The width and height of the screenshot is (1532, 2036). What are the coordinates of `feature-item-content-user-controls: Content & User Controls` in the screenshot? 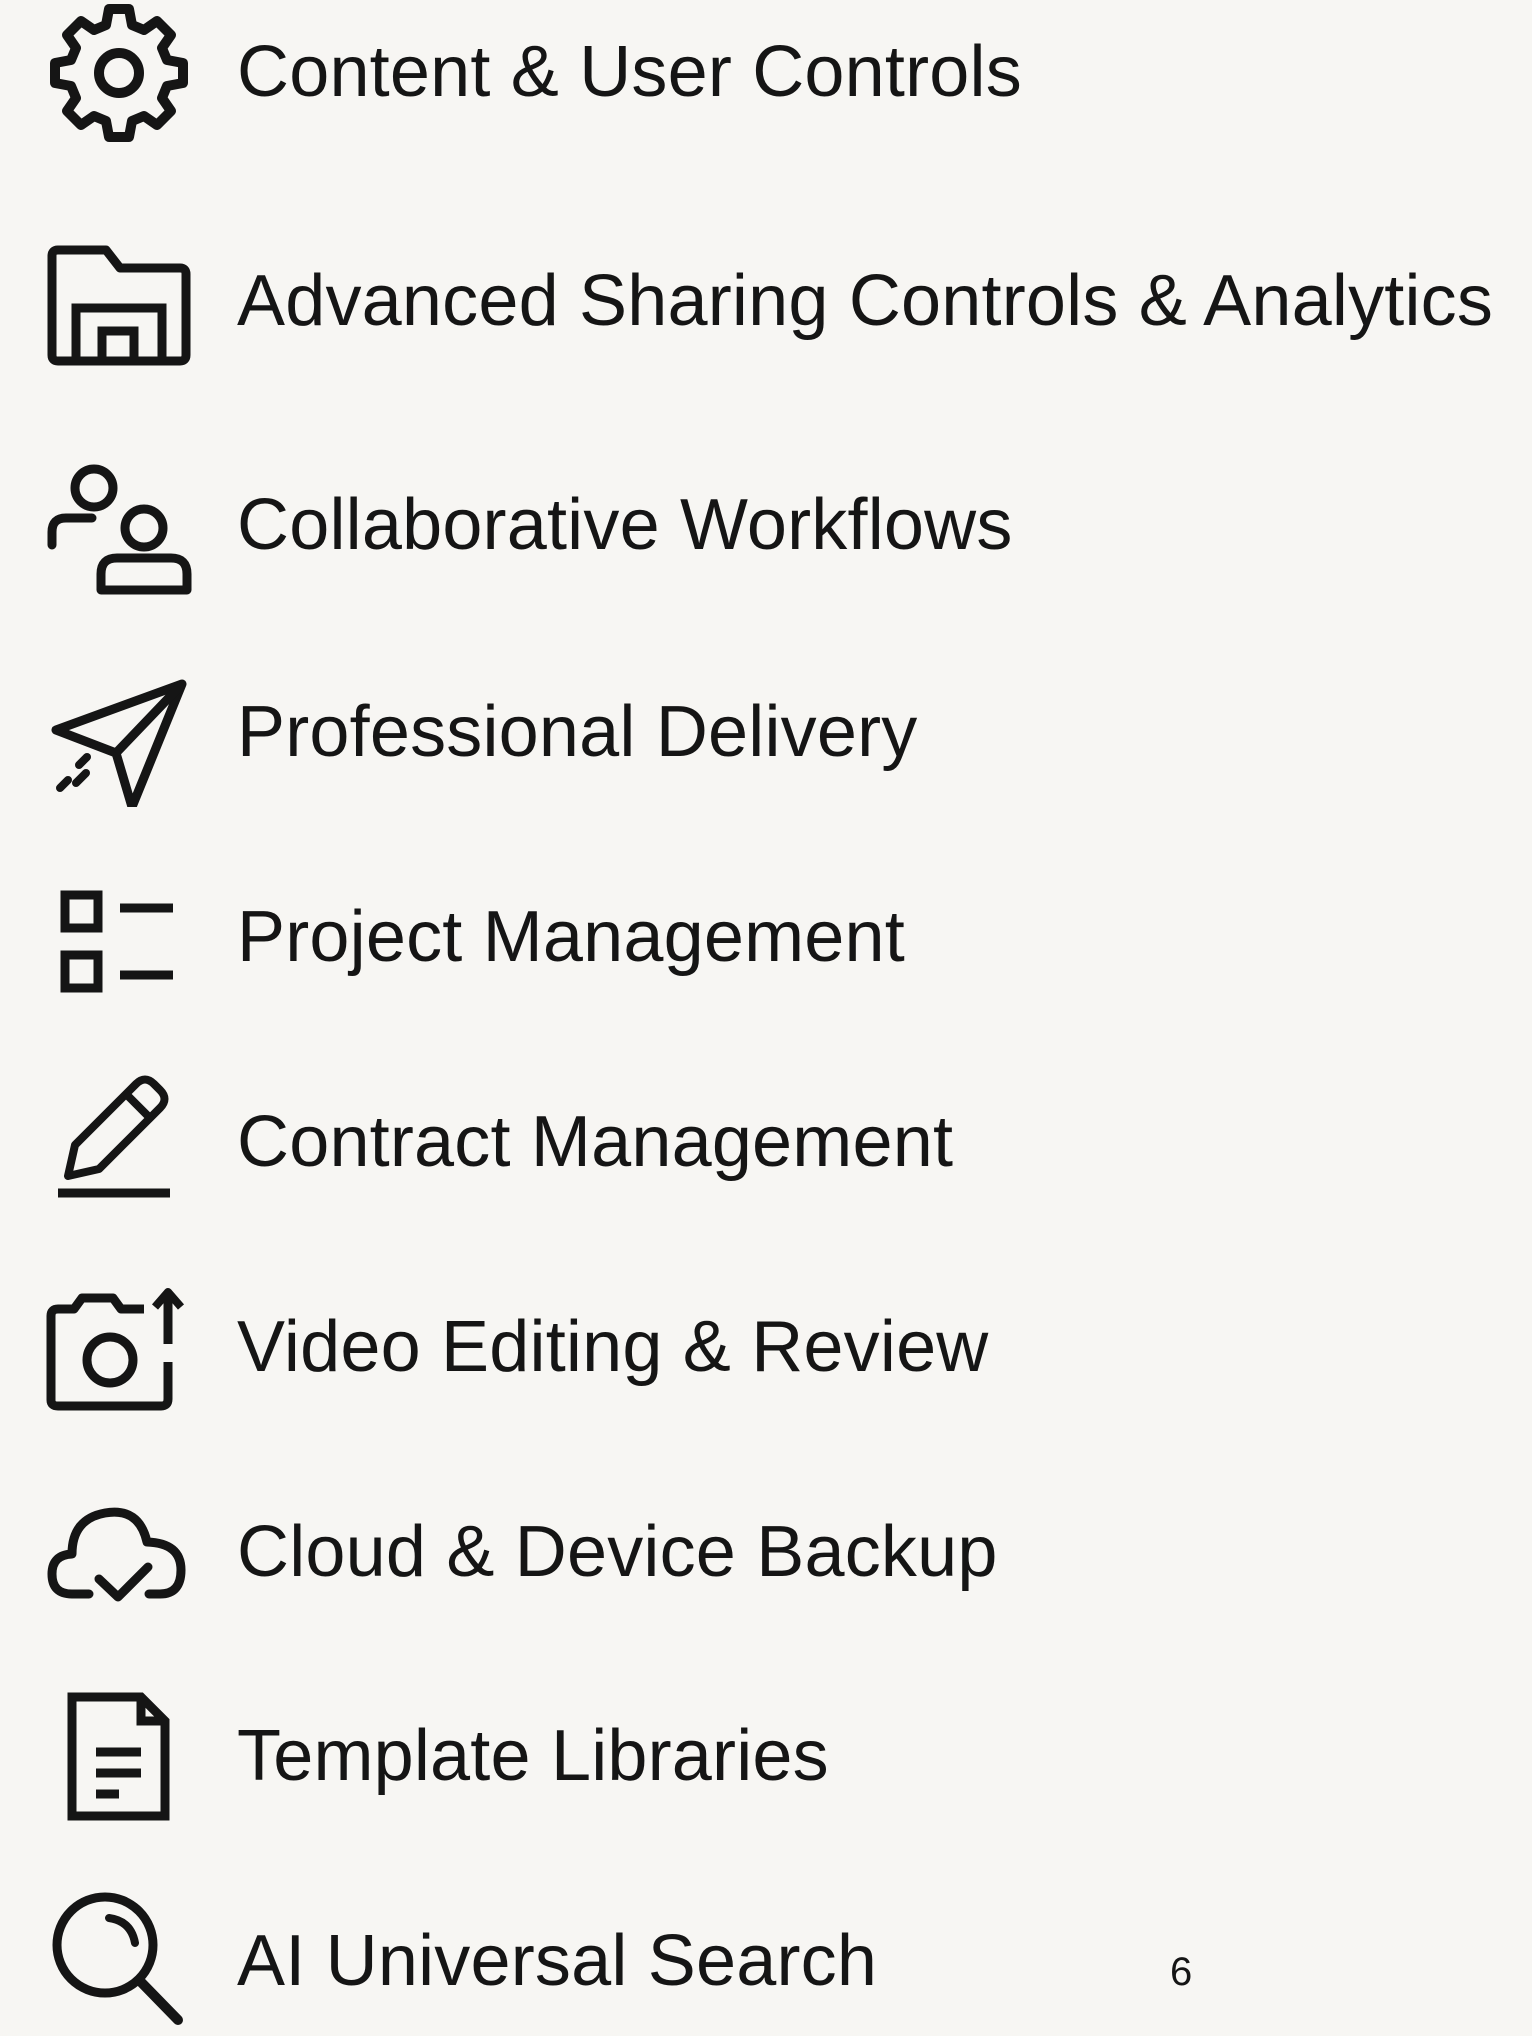 It's located at (766, 73).